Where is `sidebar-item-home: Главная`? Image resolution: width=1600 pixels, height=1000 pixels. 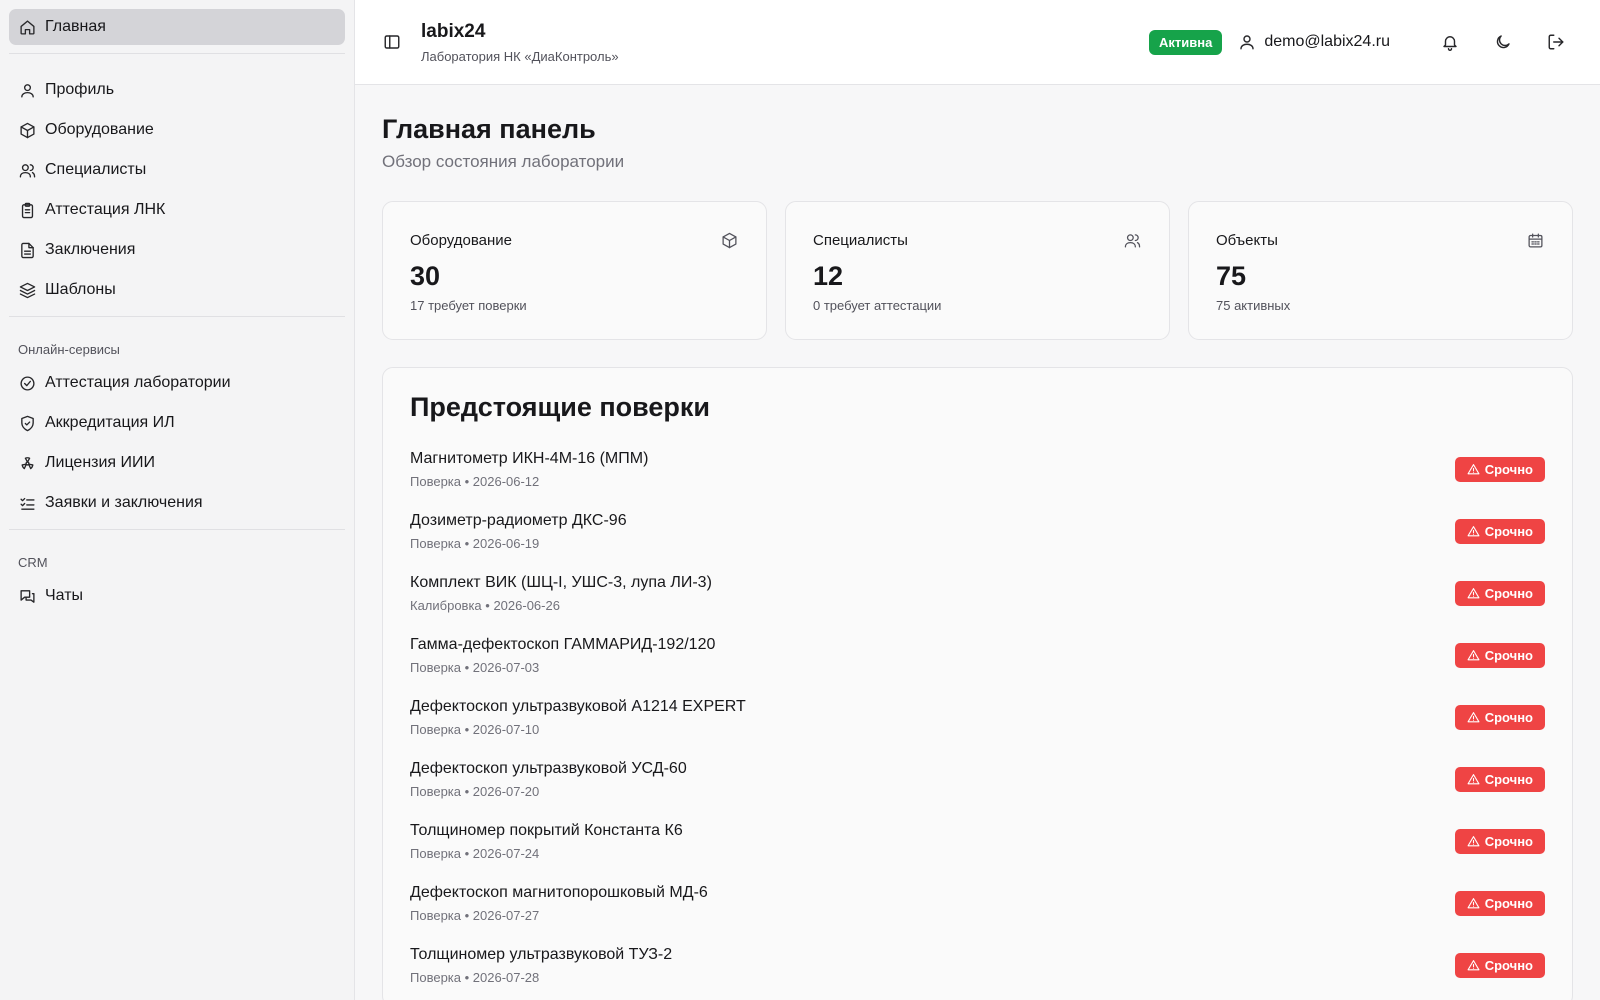
sidebar-item-home: Главная is located at coordinates (177, 27).